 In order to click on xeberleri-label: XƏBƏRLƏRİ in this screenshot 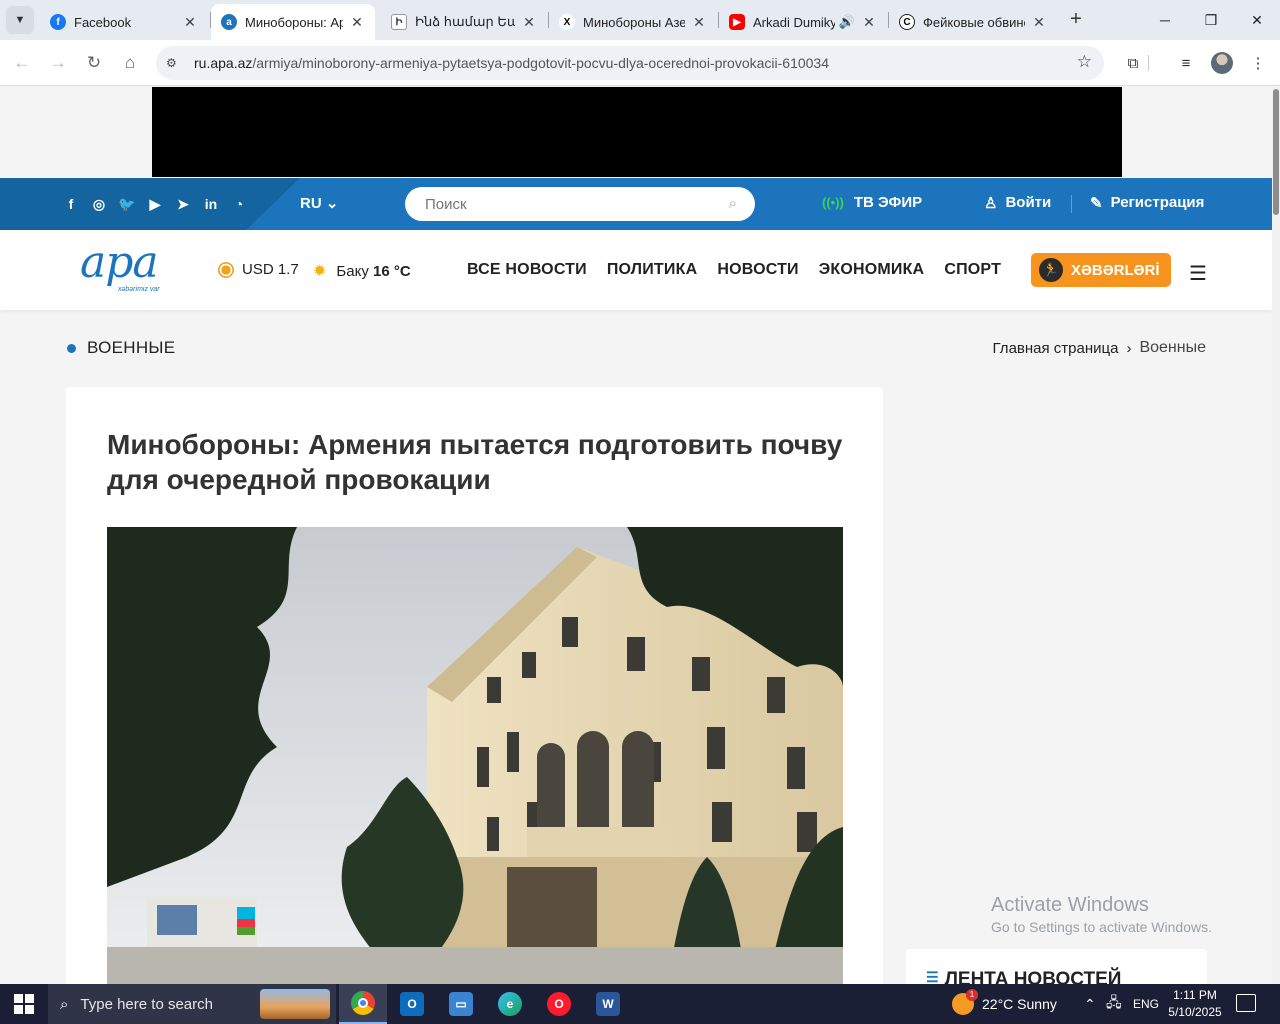, I will do `click(1115, 270)`.